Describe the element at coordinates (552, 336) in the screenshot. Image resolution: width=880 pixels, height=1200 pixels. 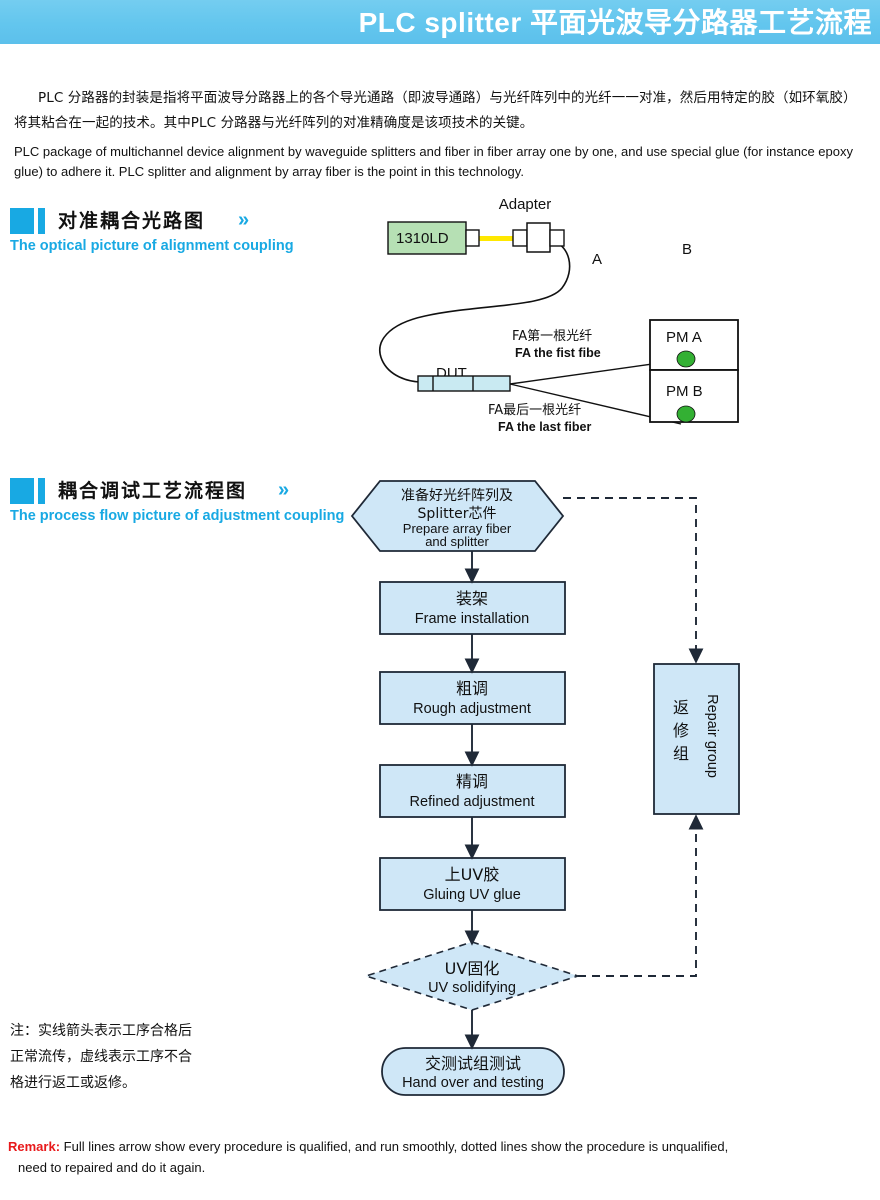
I see `fa-first-fiber-label-cn: FA第一根光纤` at that location.